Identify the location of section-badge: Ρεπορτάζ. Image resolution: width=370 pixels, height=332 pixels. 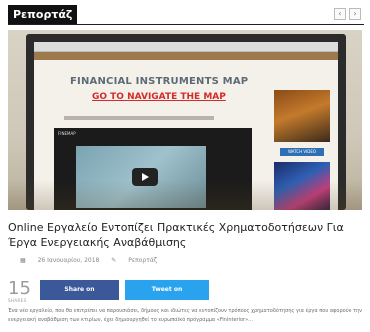
(43, 14).